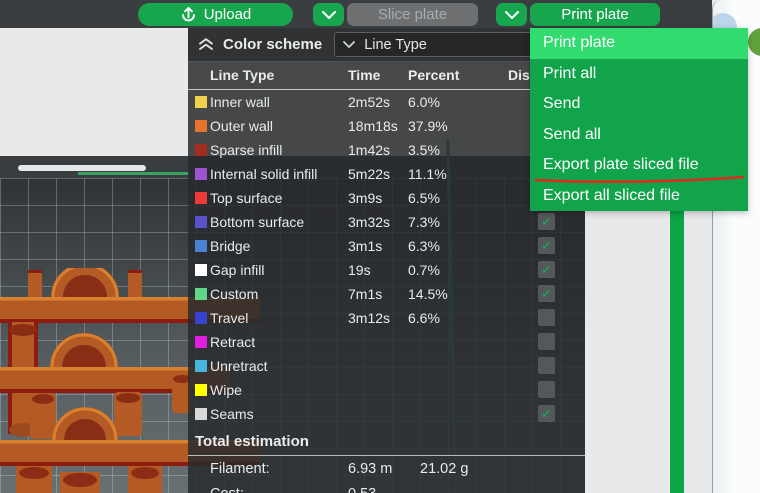 The width and height of the screenshot is (760, 493). Describe the element at coordinates (386, 126) in the screenshot. I see `legend-row-outer-wall: Outer wall 18m18s 37.9% ✓` at that location.